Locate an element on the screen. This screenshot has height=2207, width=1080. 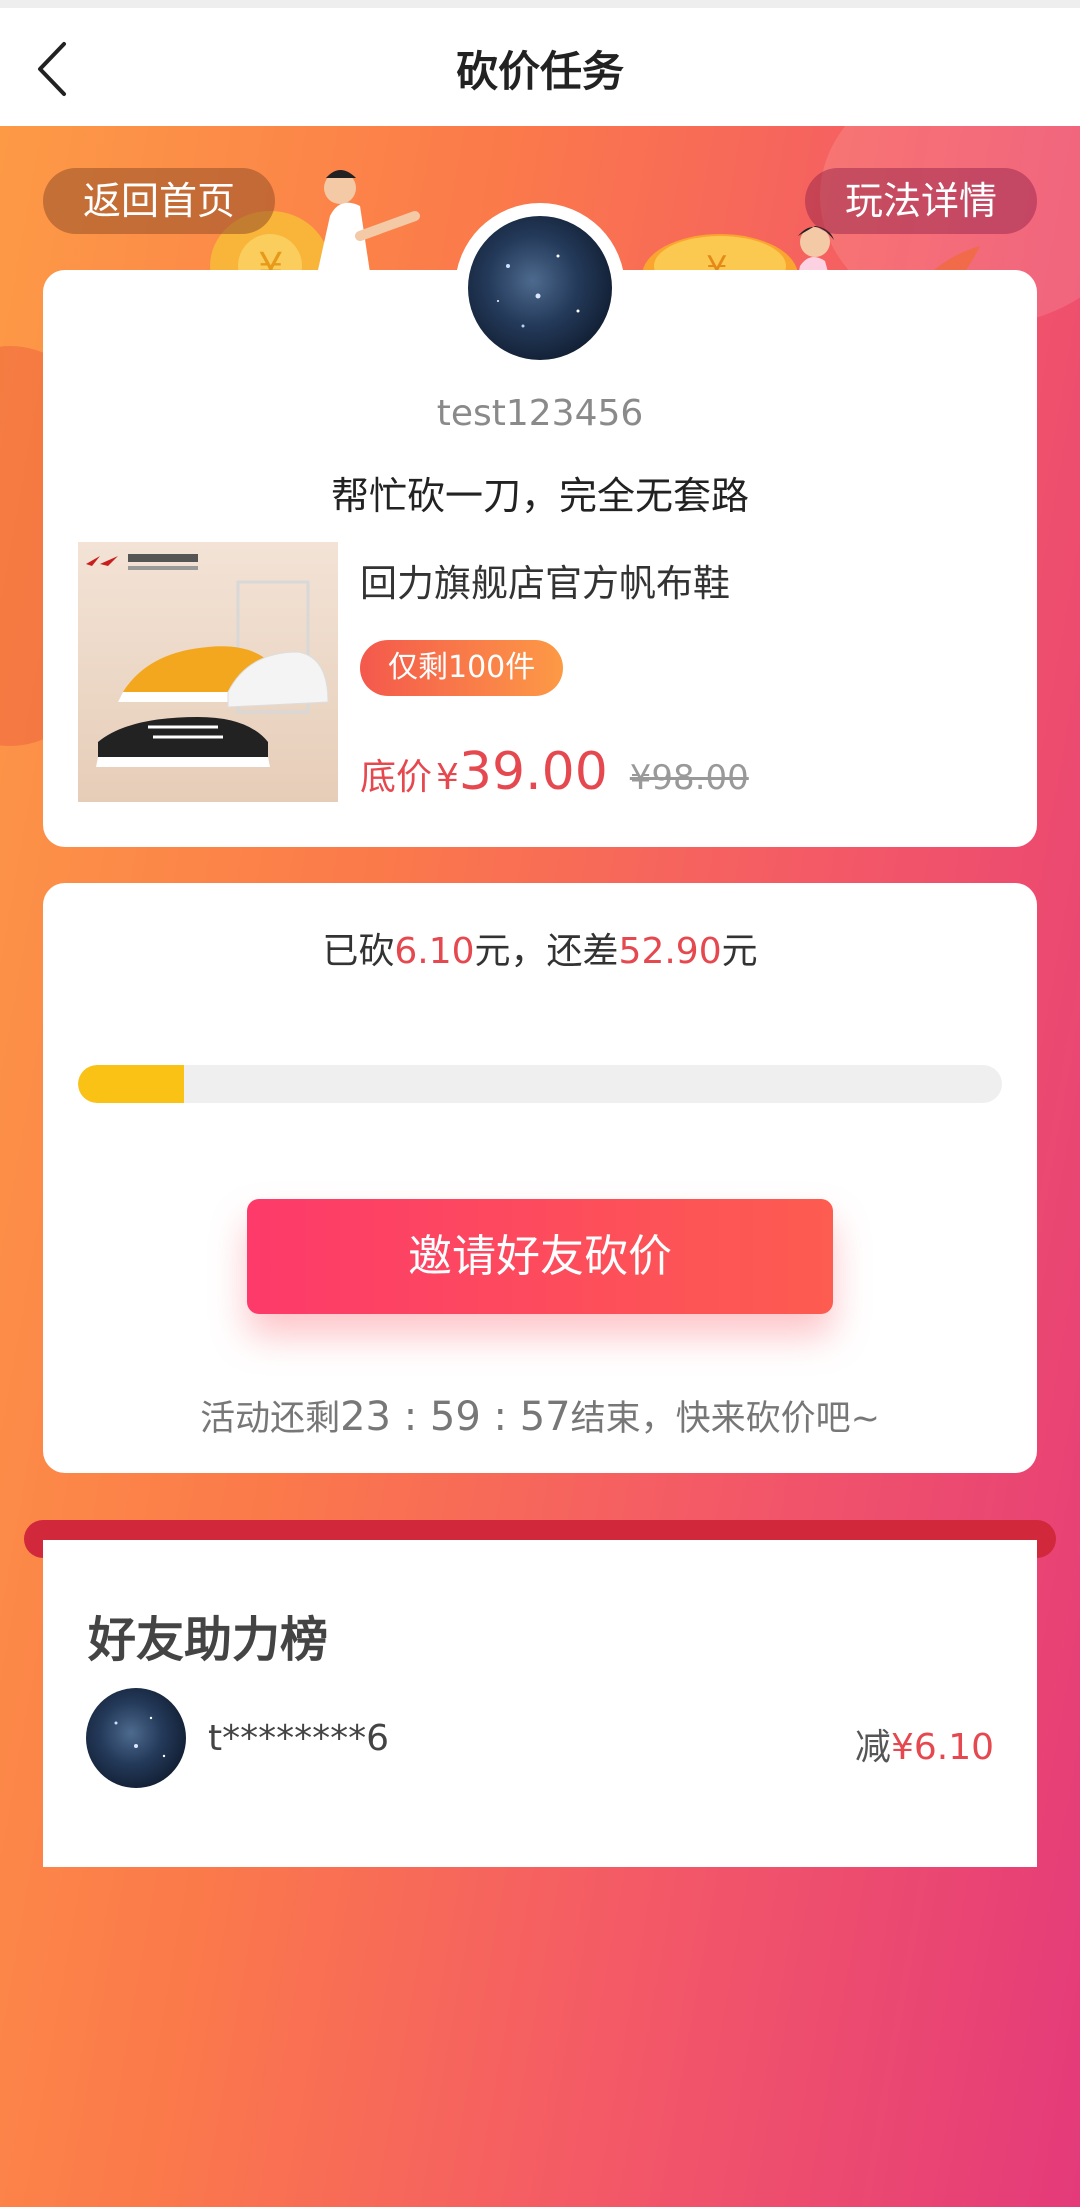
original-price: ¥98.00 is located at coordinates (689, 778).